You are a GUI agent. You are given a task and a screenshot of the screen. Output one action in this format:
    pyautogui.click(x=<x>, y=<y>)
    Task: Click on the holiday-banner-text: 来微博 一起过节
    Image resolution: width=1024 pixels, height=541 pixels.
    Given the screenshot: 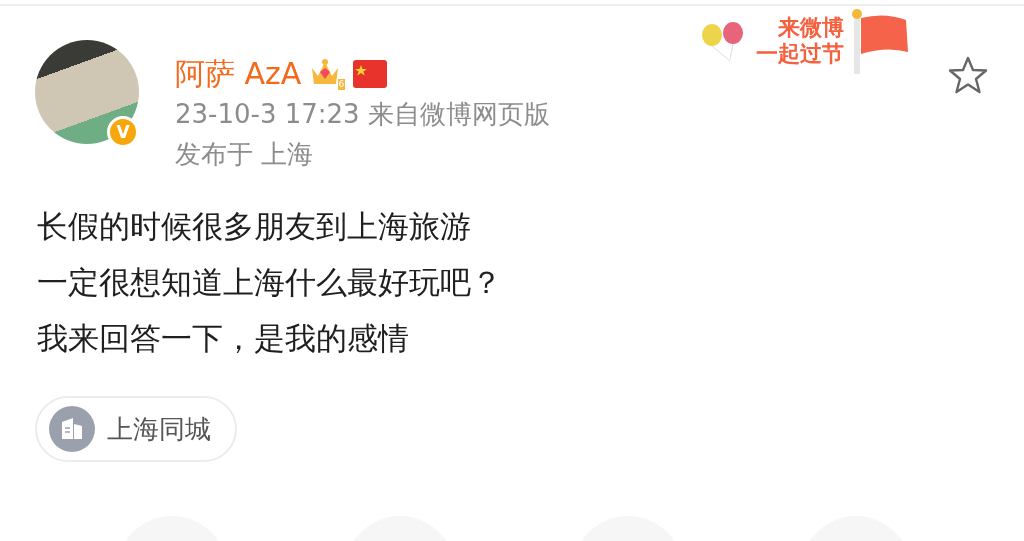 What is the action you would take?
    pyautogui.click(x=800, y=41)
    